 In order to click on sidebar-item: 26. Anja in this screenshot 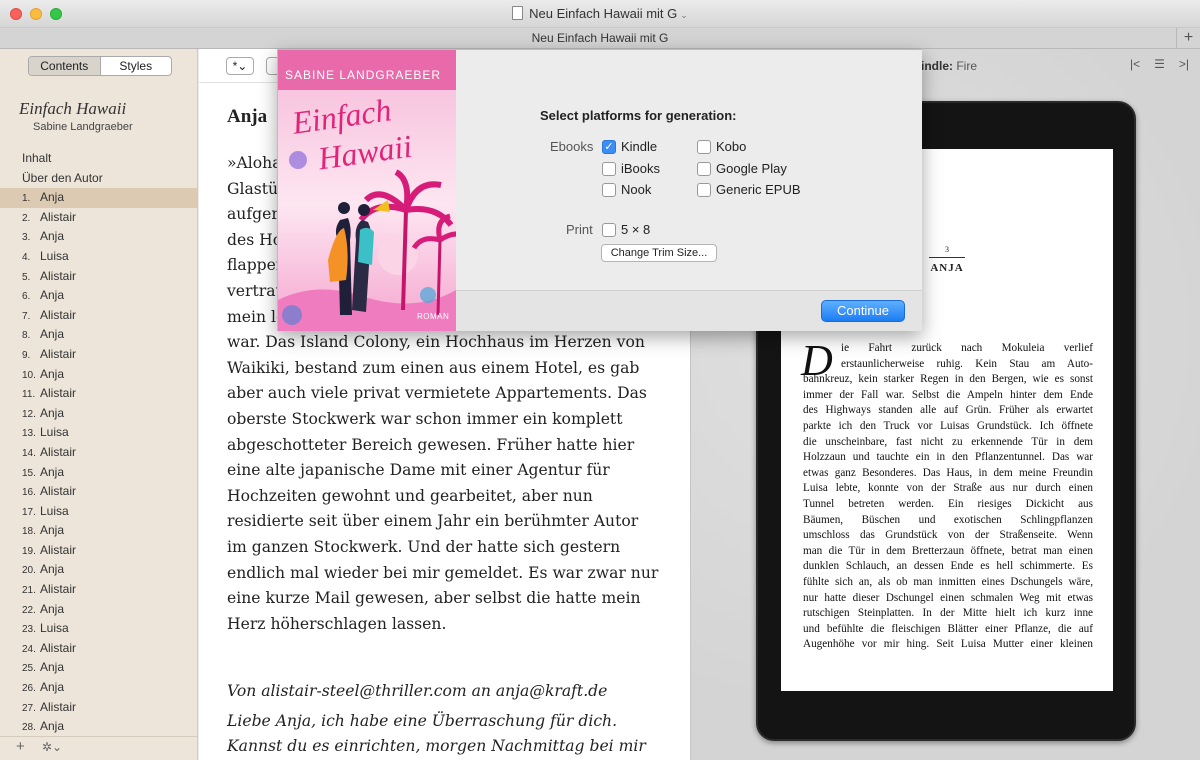, I will do `click(98, 688)`.